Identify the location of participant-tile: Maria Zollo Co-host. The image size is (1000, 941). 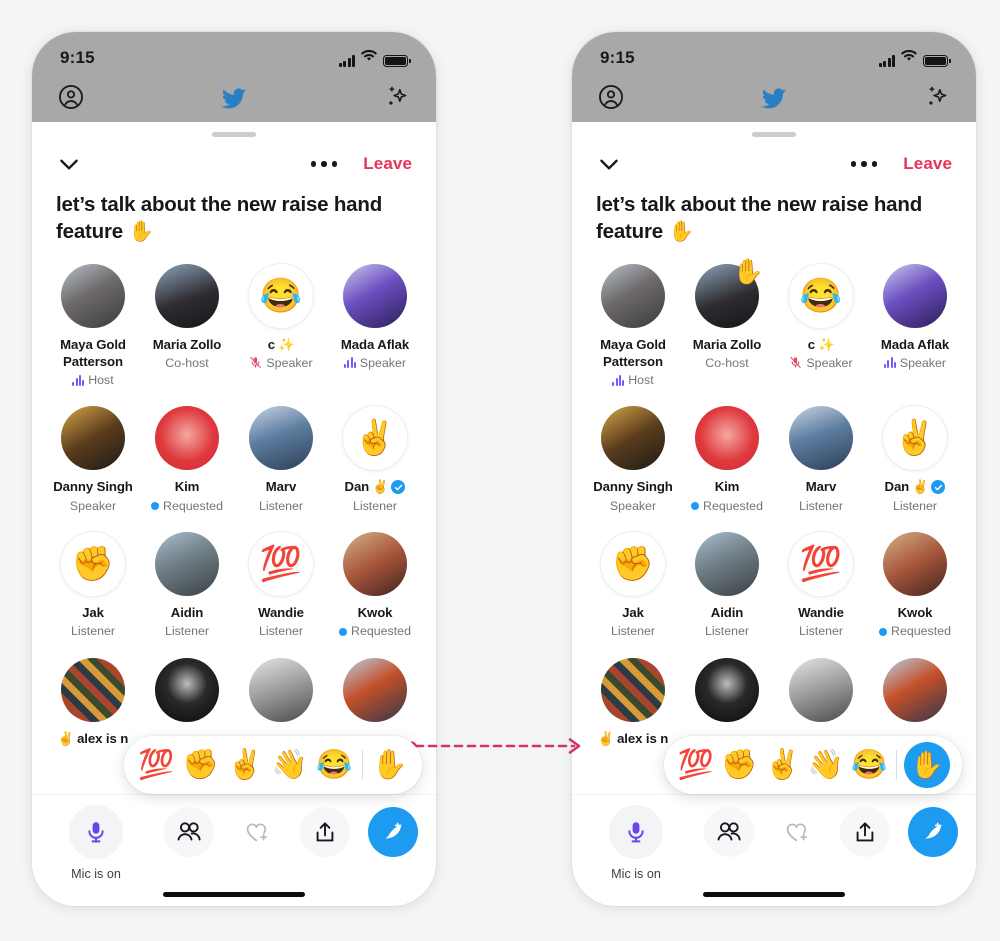
(187, 326).